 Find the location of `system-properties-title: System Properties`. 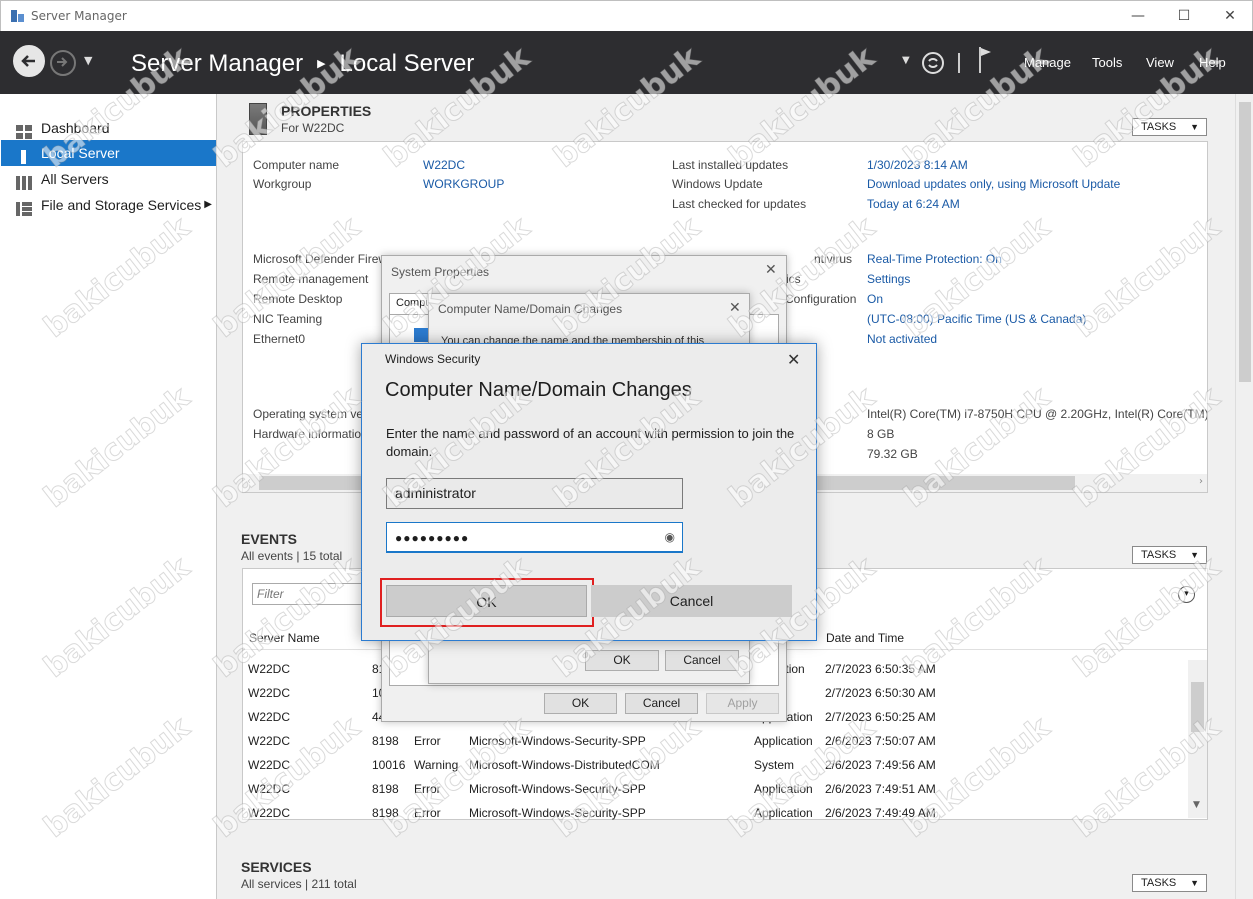

system-properties-title: System Properties is located at coordinates (440, 272).